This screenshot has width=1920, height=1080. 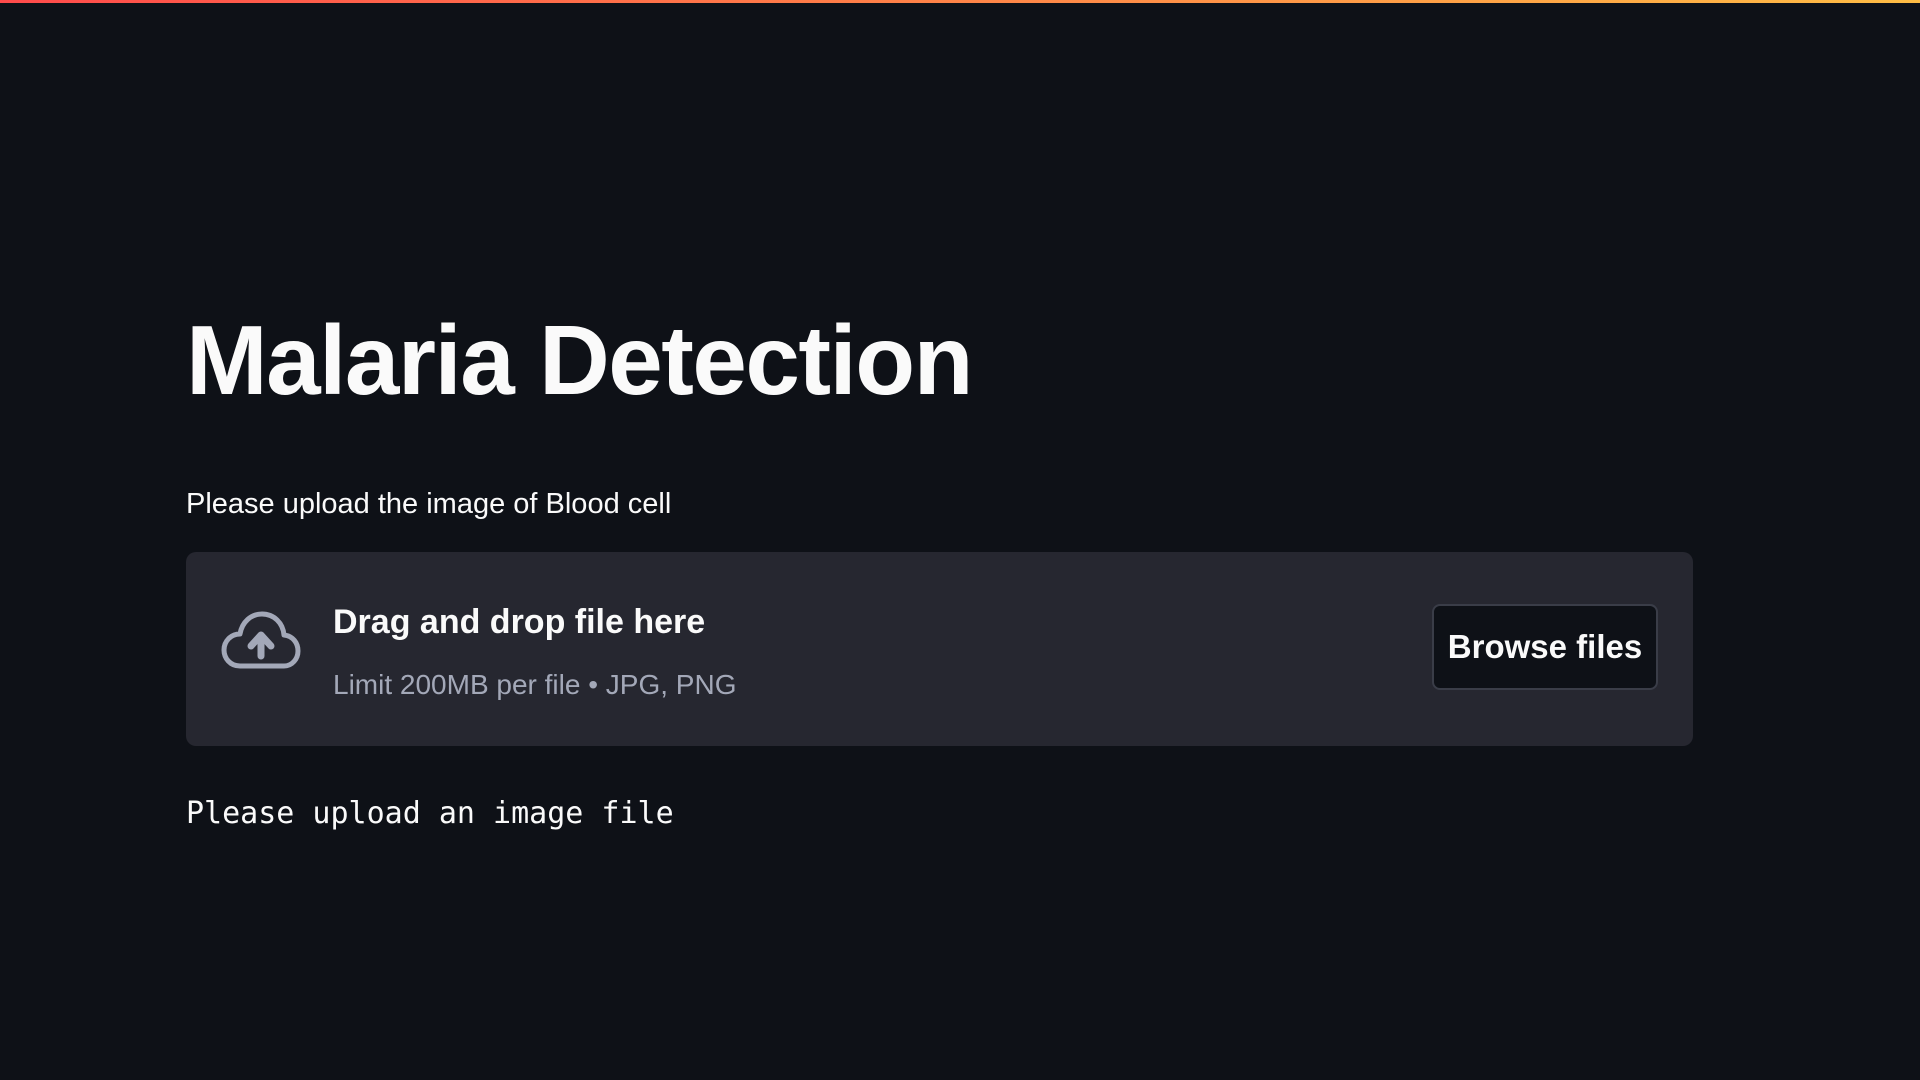 I want to click on status-message: Please upload an image file, so click(x=430, y=813).